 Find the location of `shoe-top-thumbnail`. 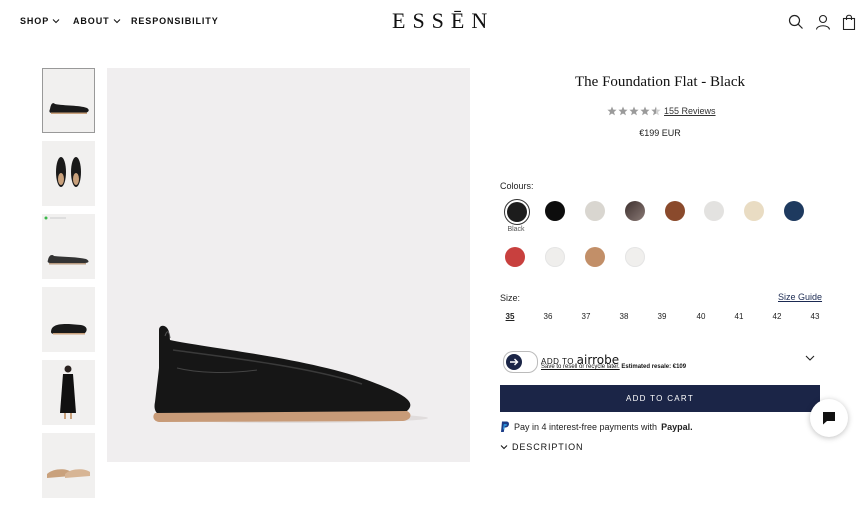

shoe-top-thumbnail is located at coordinates (68, 172).